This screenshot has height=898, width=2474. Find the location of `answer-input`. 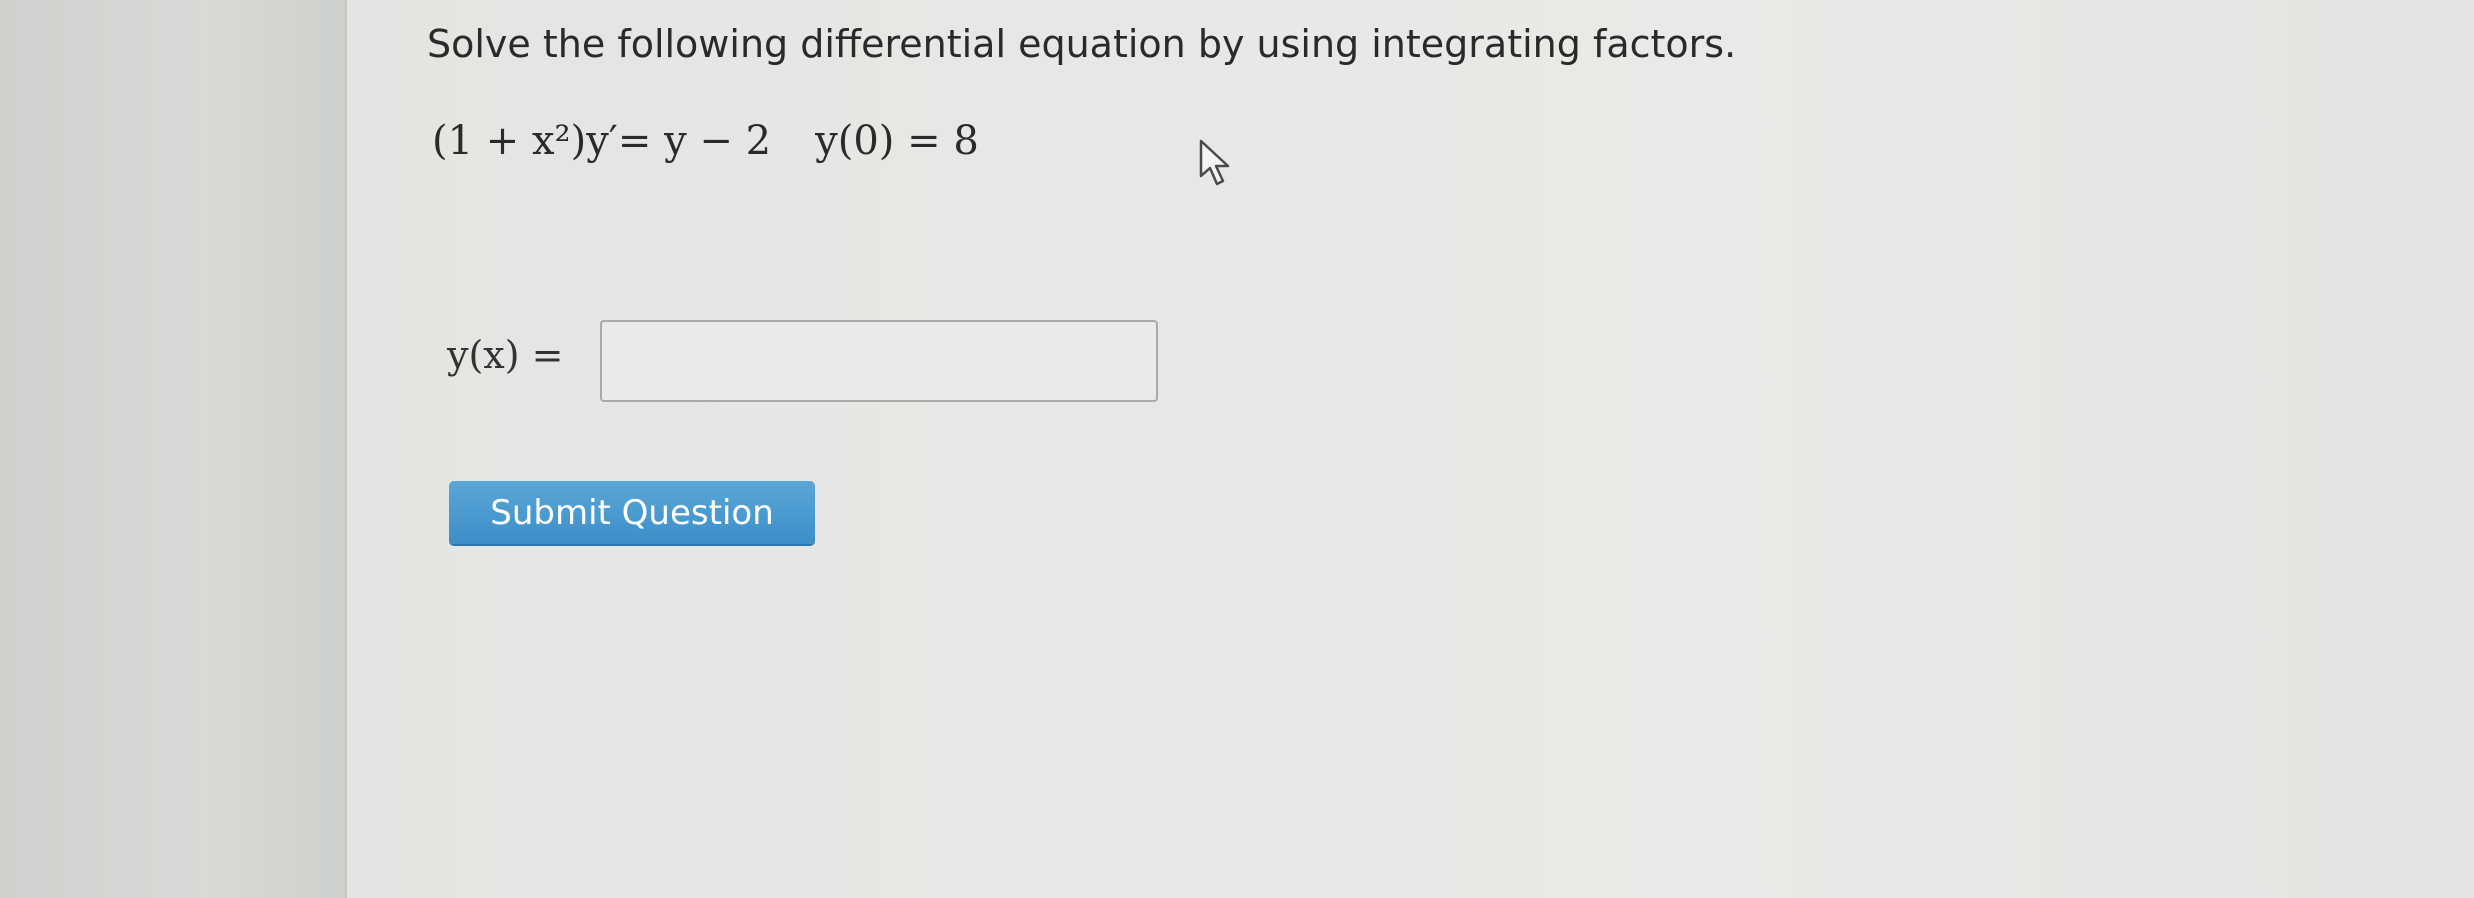

answer-input is located at coordinates (879, 361).